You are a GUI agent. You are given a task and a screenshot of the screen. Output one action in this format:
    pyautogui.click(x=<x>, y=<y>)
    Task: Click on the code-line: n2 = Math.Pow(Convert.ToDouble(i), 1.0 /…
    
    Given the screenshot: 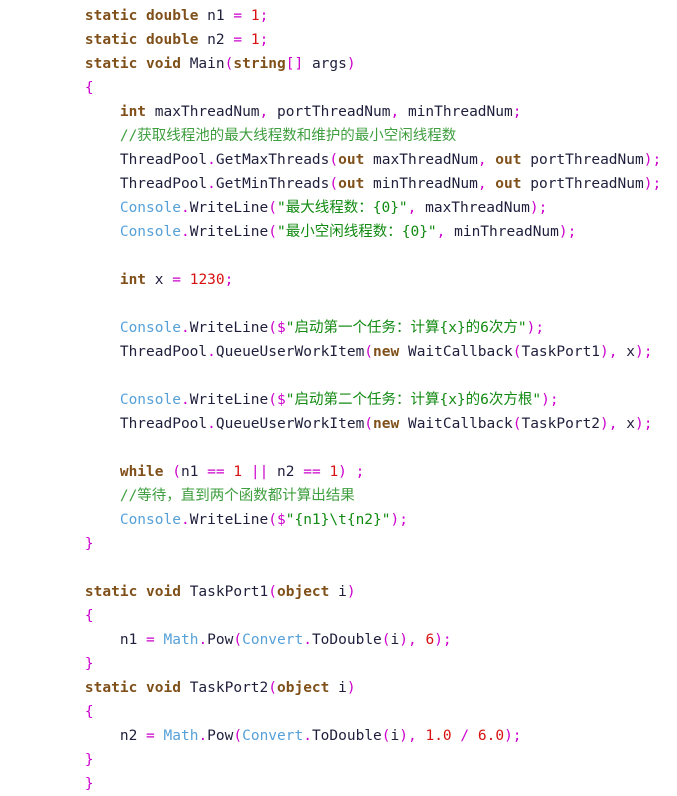 What is the action you would take?
    pyautogui.click(x=338, y=736)
    